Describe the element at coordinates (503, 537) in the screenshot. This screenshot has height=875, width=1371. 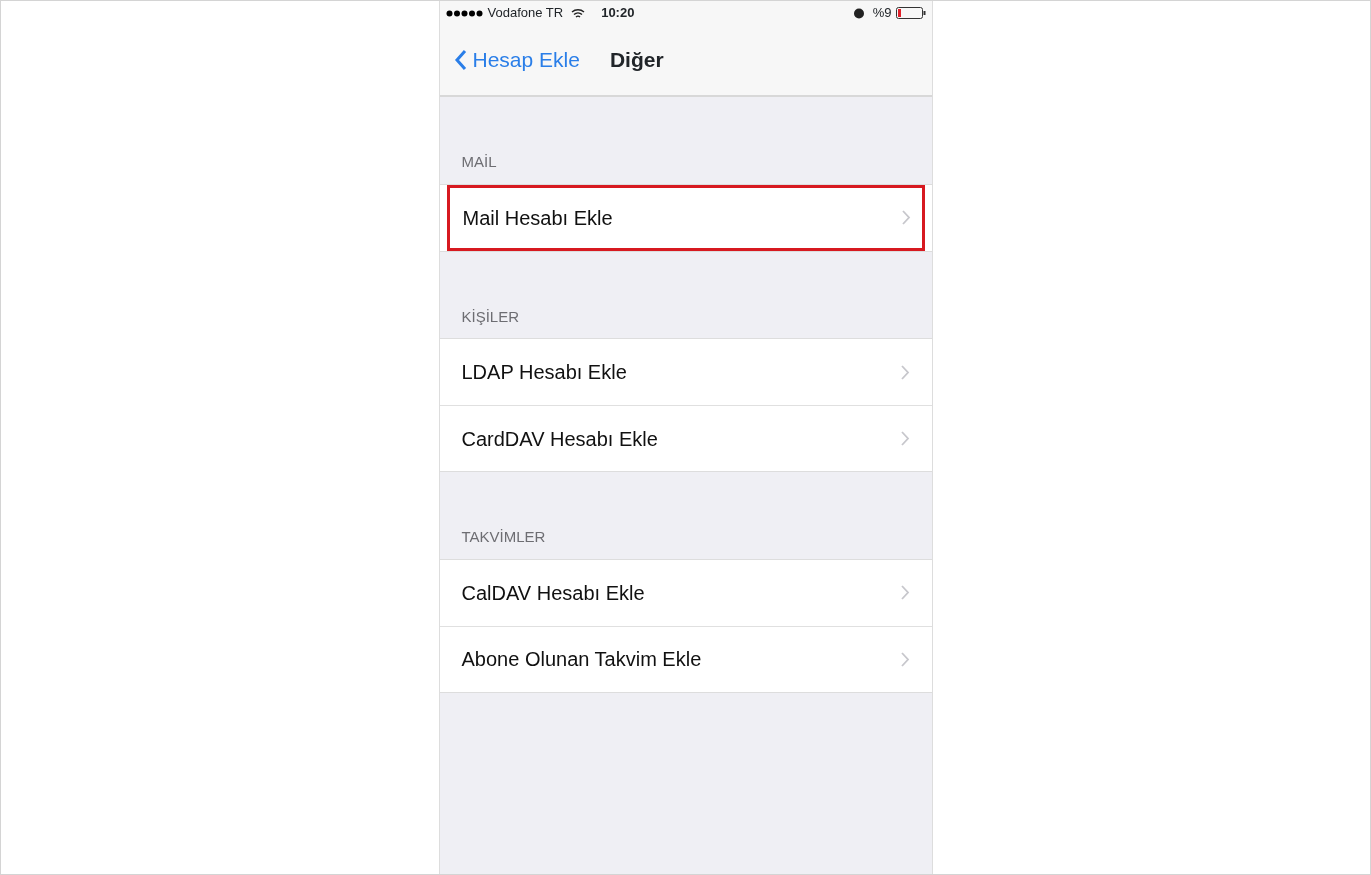
I see `section-header: TAKVİMLER` at that location.